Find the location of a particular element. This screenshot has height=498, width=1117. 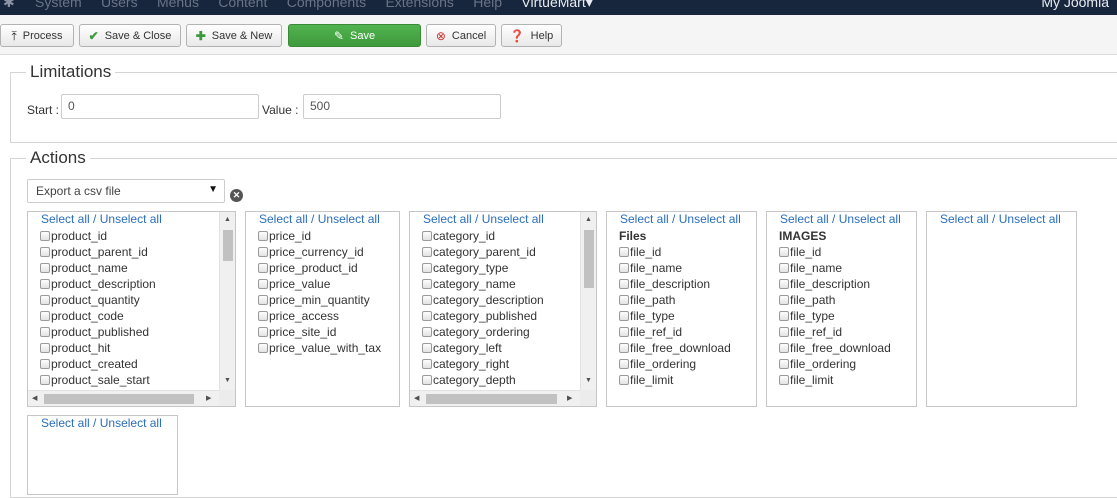

process-button: ⤒ Process is located at coordinates (37, 35).